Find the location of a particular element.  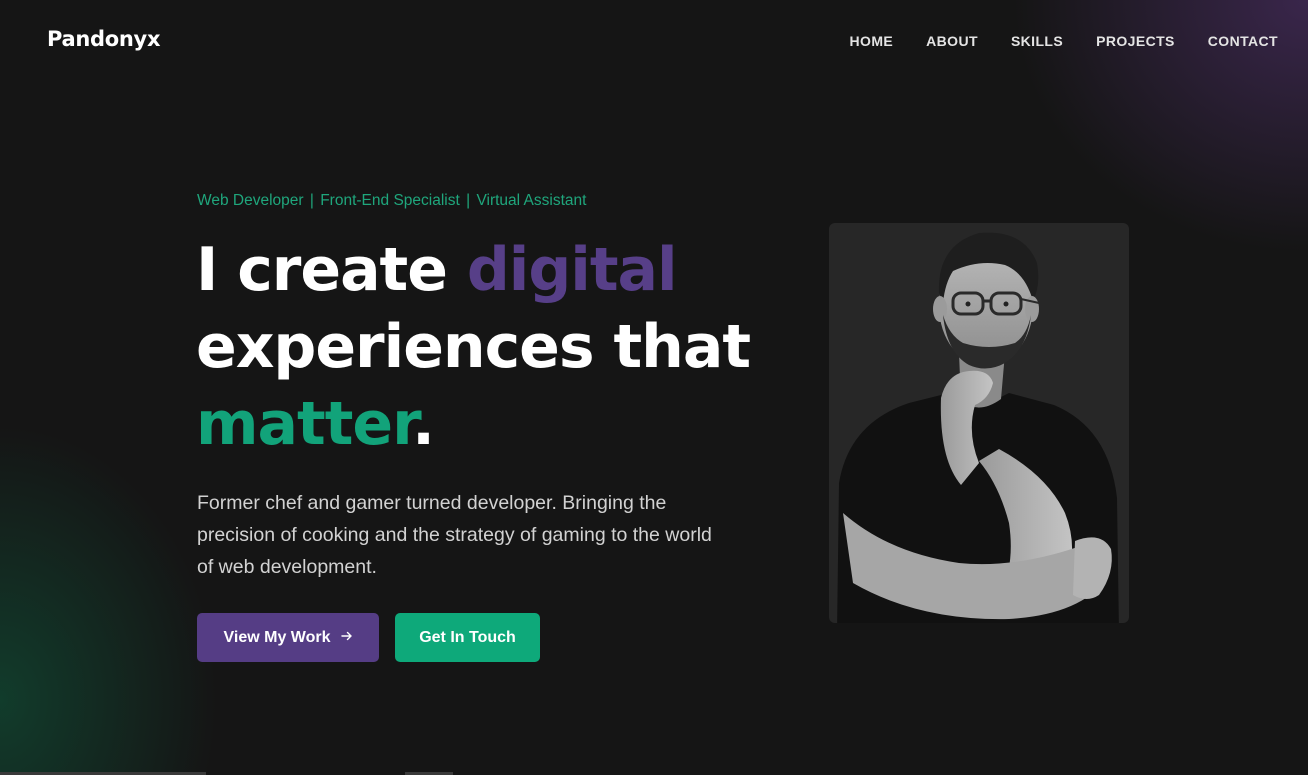

get-in-touch-label: Get In Touch is located at coordinates (467, 637).